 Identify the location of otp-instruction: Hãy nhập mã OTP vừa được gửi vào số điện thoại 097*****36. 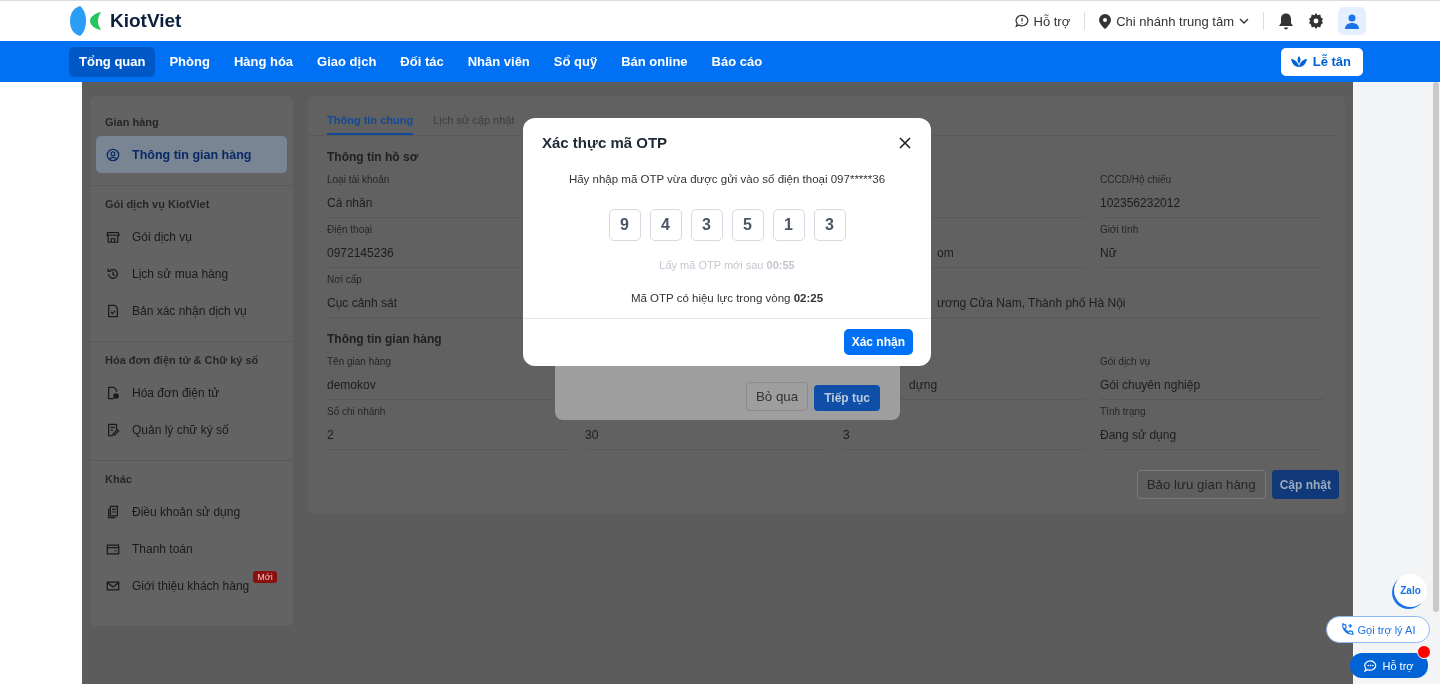
(727, 179).